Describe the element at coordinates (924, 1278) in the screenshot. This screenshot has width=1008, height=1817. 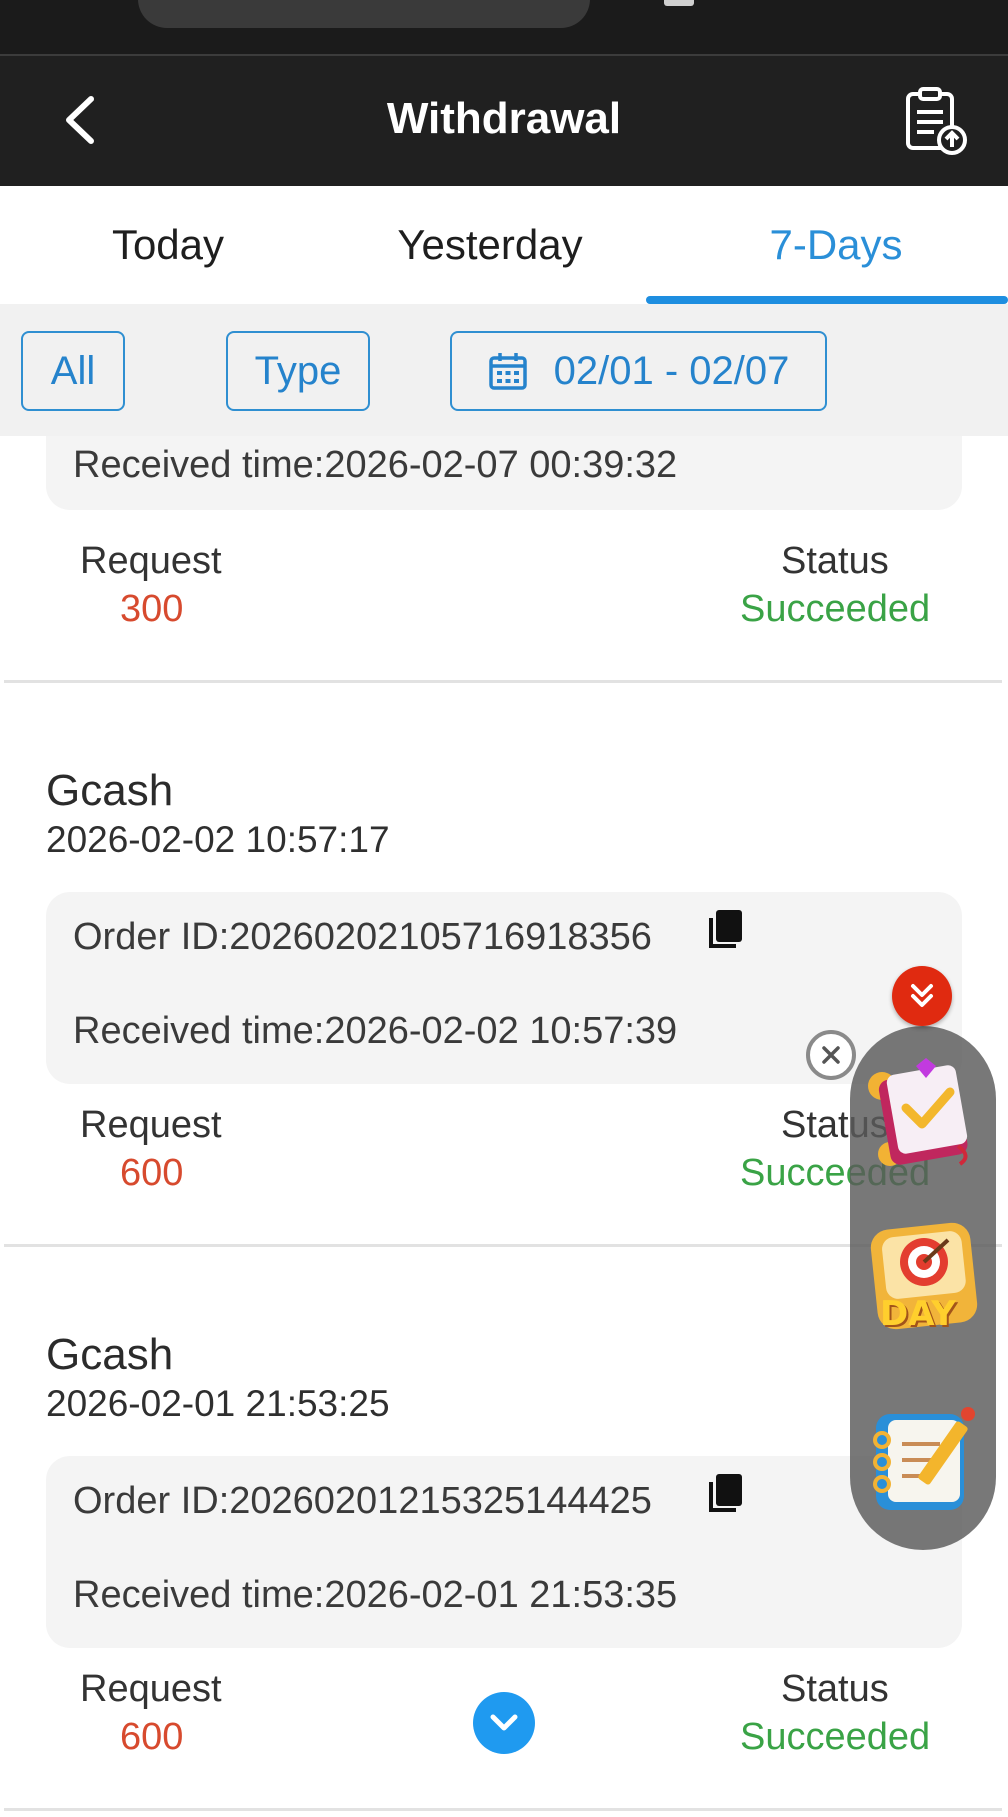
I see `daily-target-promo: DAY` at that location.